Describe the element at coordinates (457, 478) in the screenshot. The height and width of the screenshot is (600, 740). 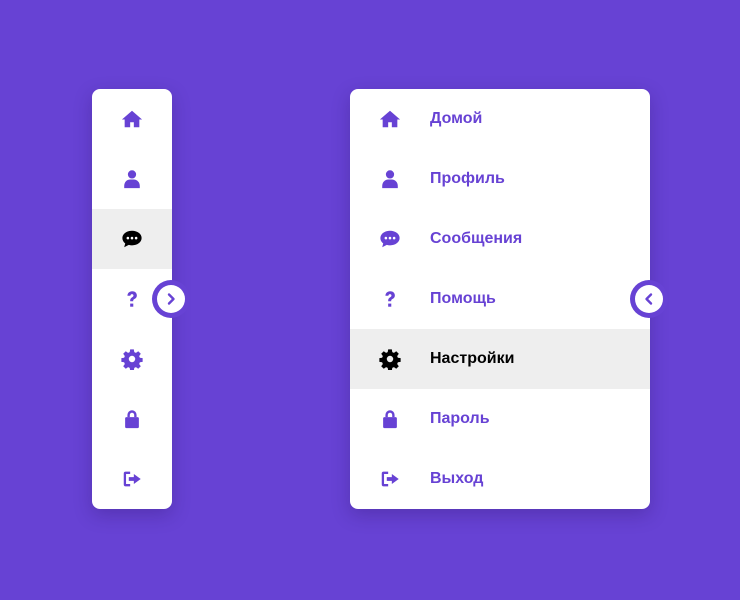
I see `sidebar-item-label: Выход` at that location.